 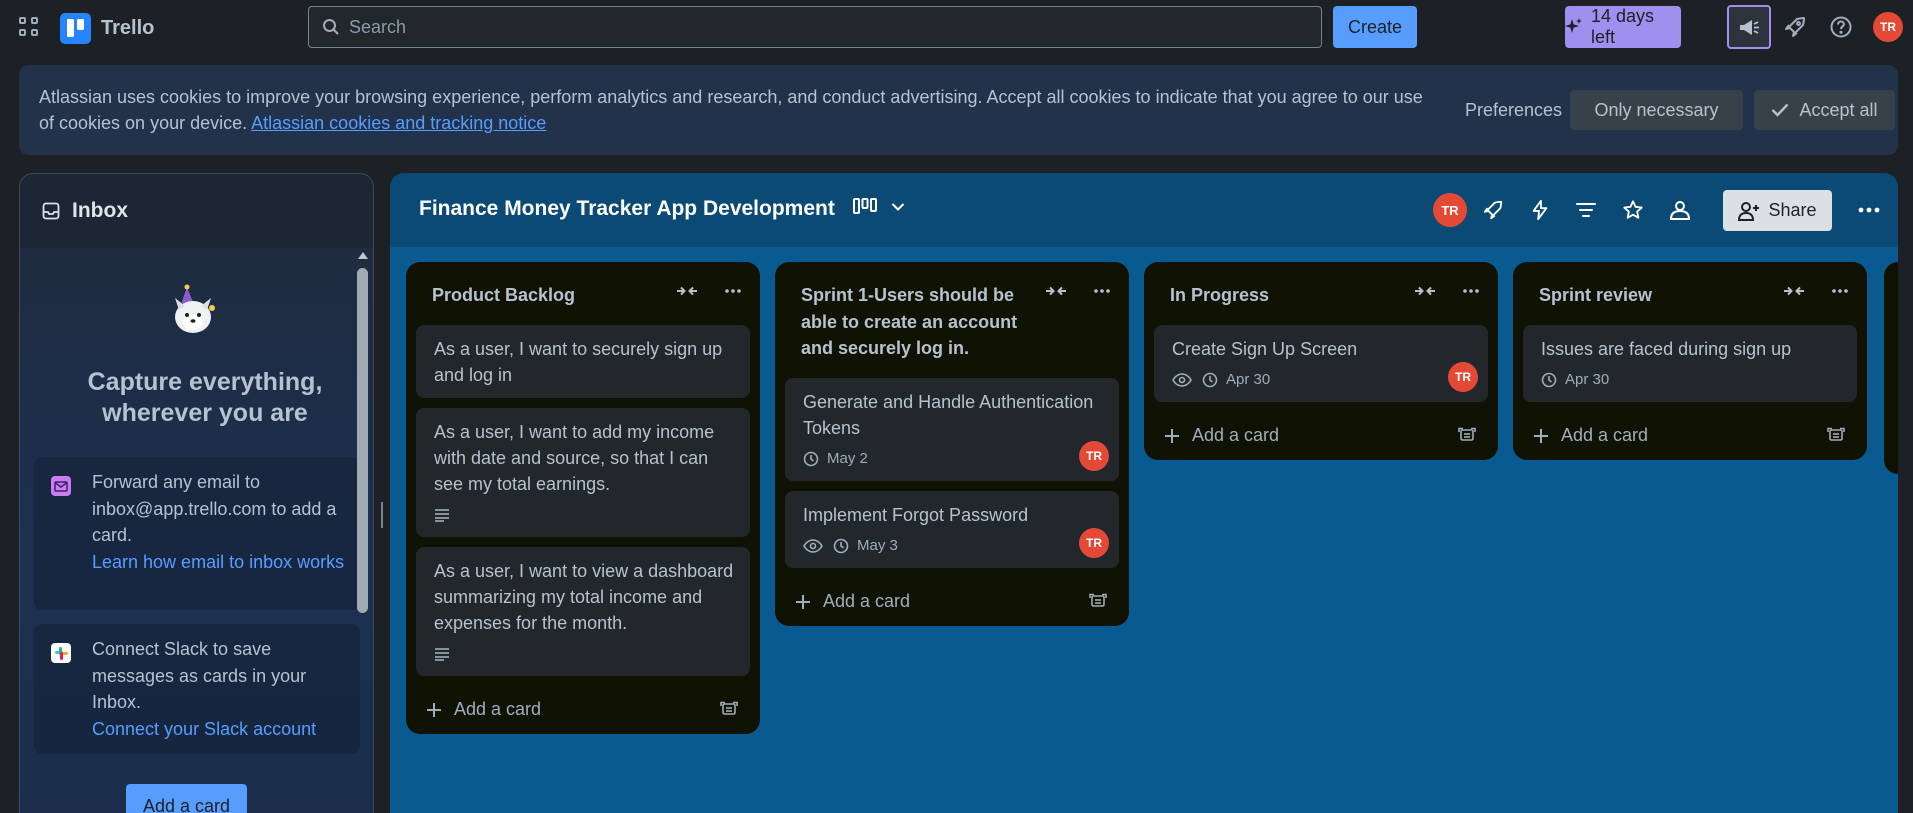 What do you see at coordinates (1586, 210) in the screenshot?
I see `filter-icon` at bounding box center [1586, 210].